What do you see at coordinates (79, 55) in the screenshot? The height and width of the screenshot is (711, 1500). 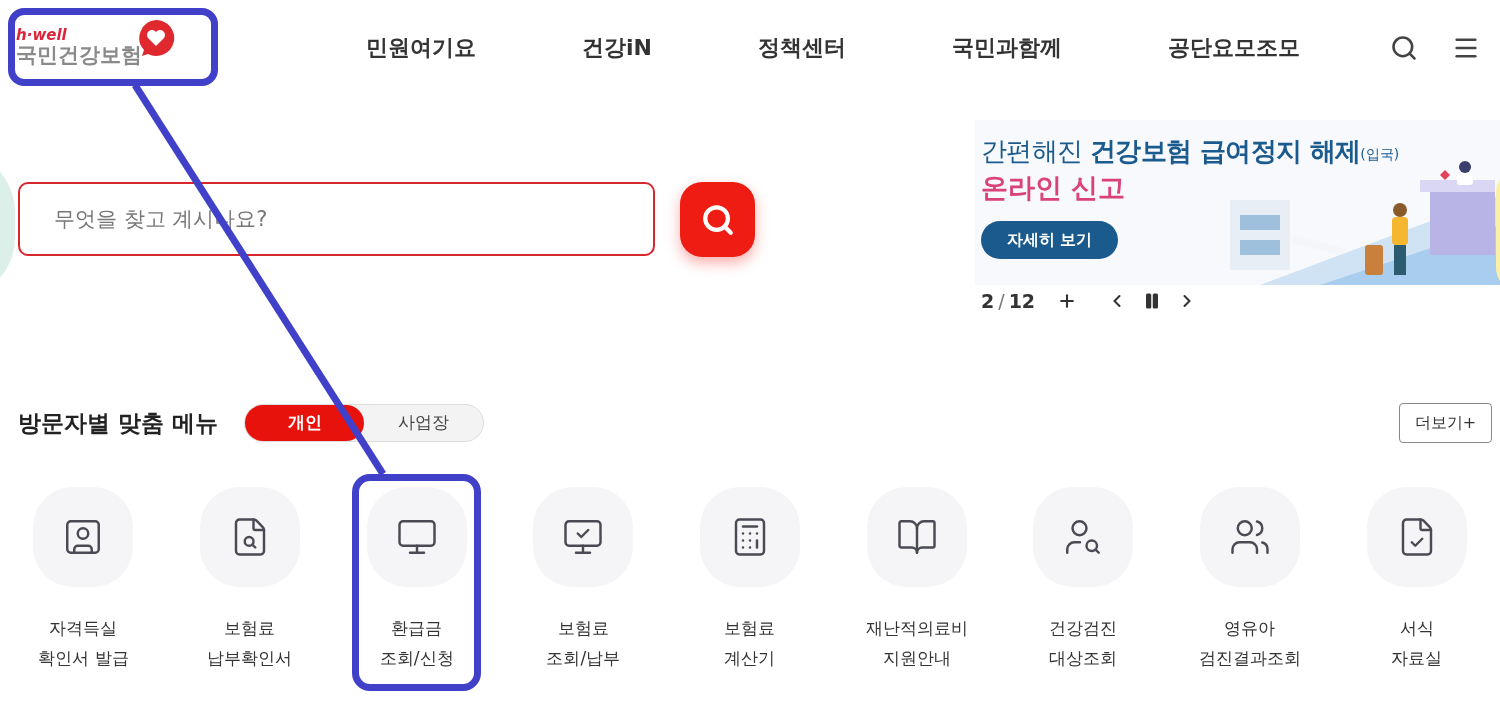 I see `logo-text: 국민건강보험` at bounding box center [79, 55].